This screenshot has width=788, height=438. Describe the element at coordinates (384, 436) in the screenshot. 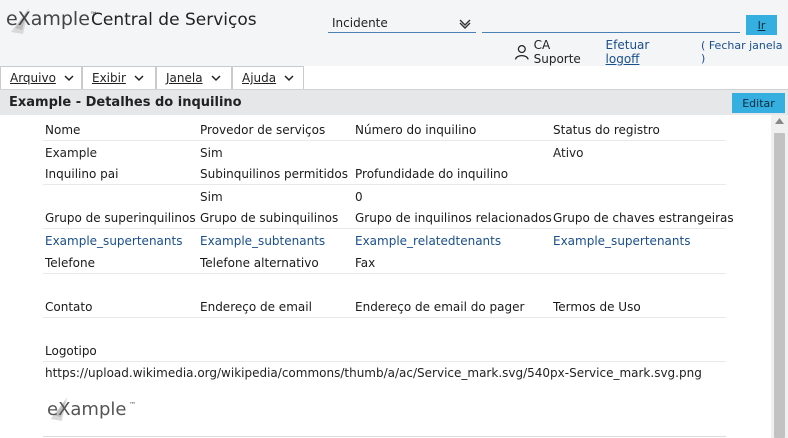

I see `divider` at that location.